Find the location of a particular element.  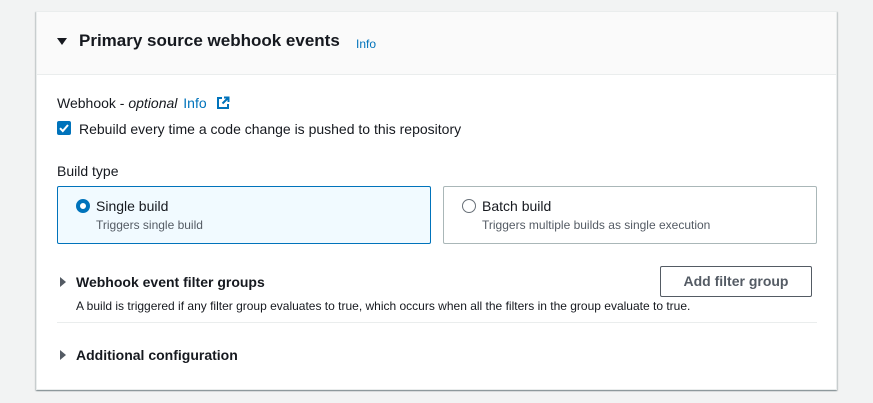

single-build-description: Triggers single build is located at coordinates (149, 225).